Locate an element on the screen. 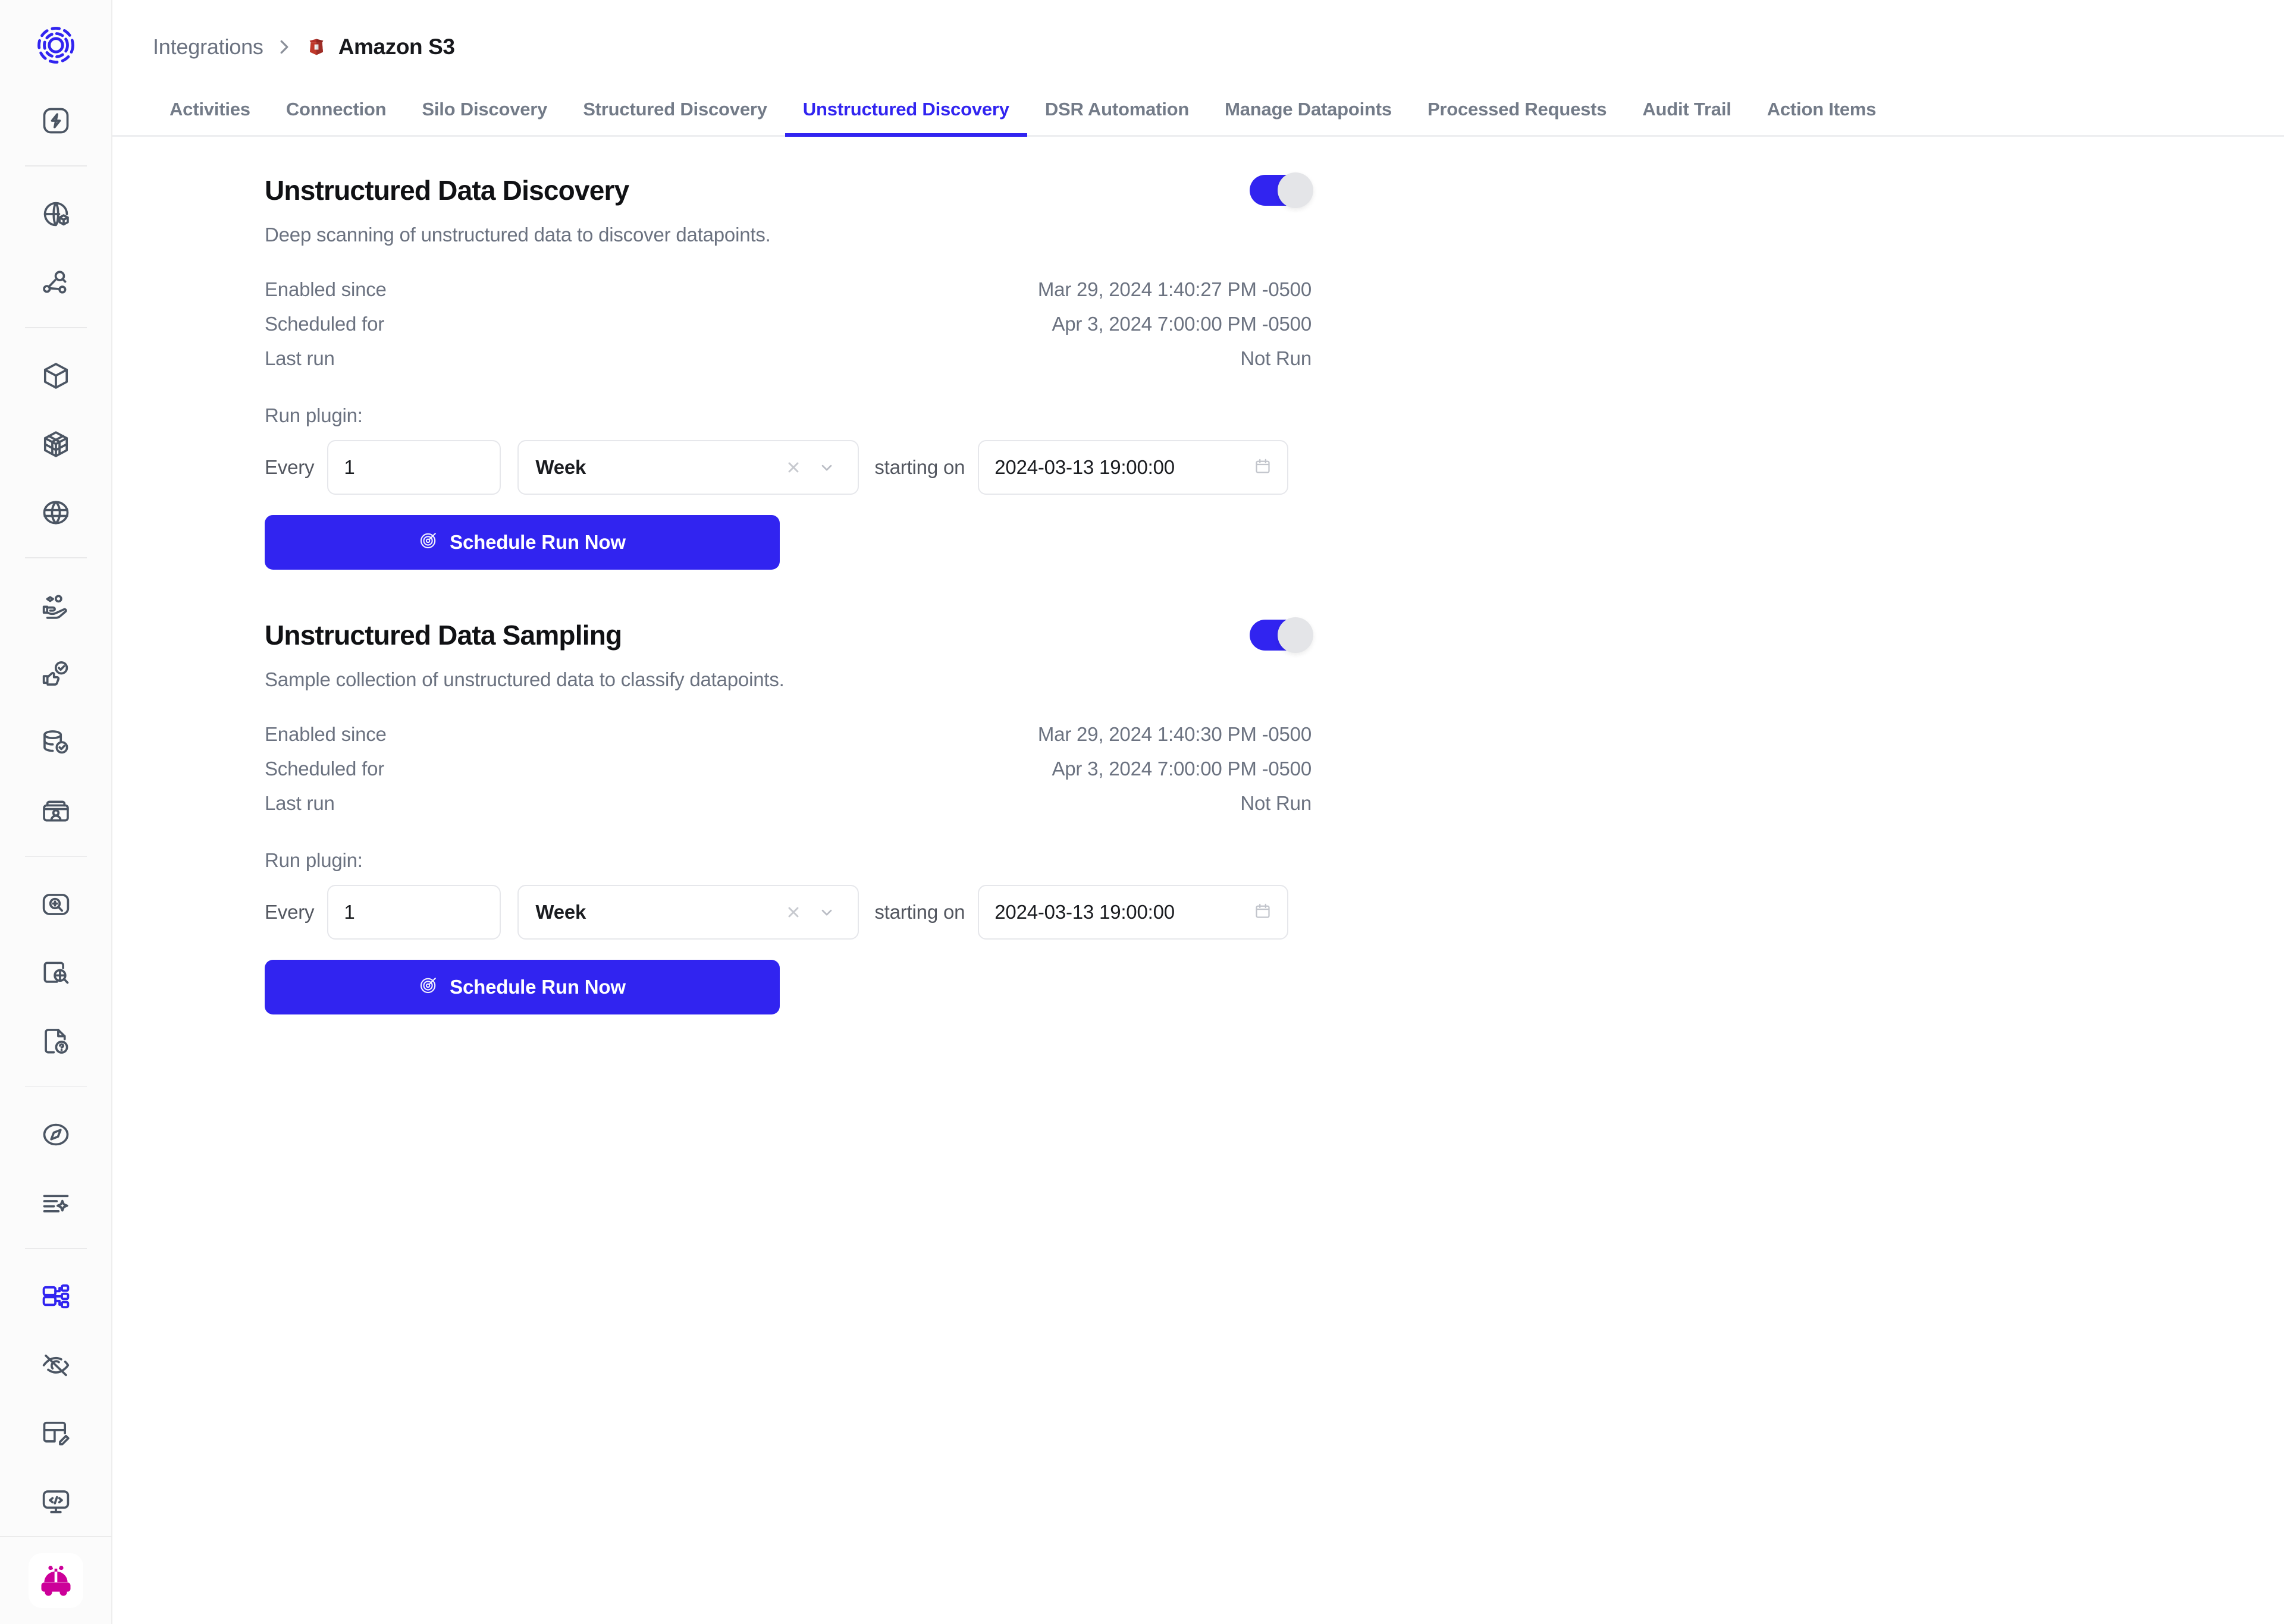 The width and height of the screenshot is (2284, 1624). discovery-enable-toggle is located at coordinates (1281, 190).